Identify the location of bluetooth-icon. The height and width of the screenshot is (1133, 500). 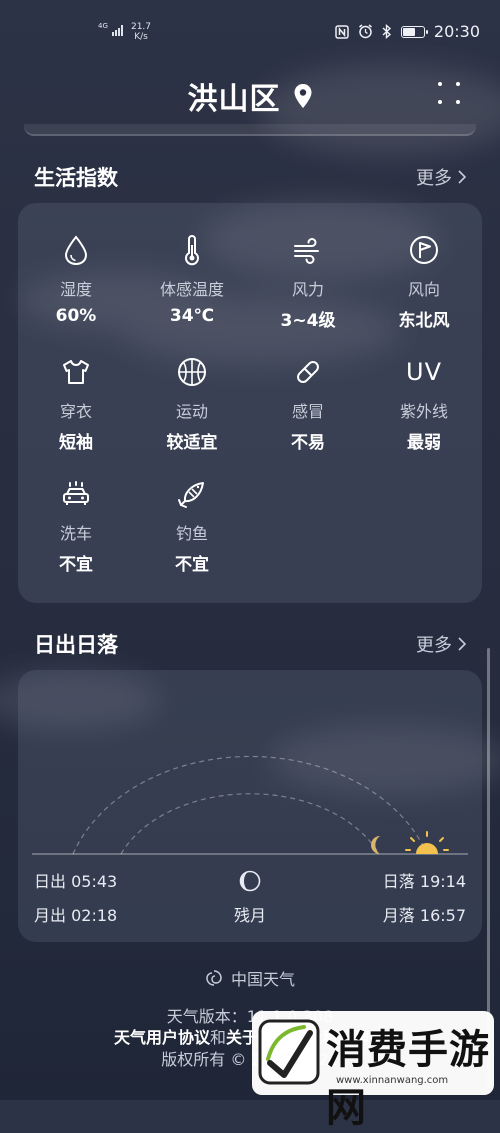
(386, 31).